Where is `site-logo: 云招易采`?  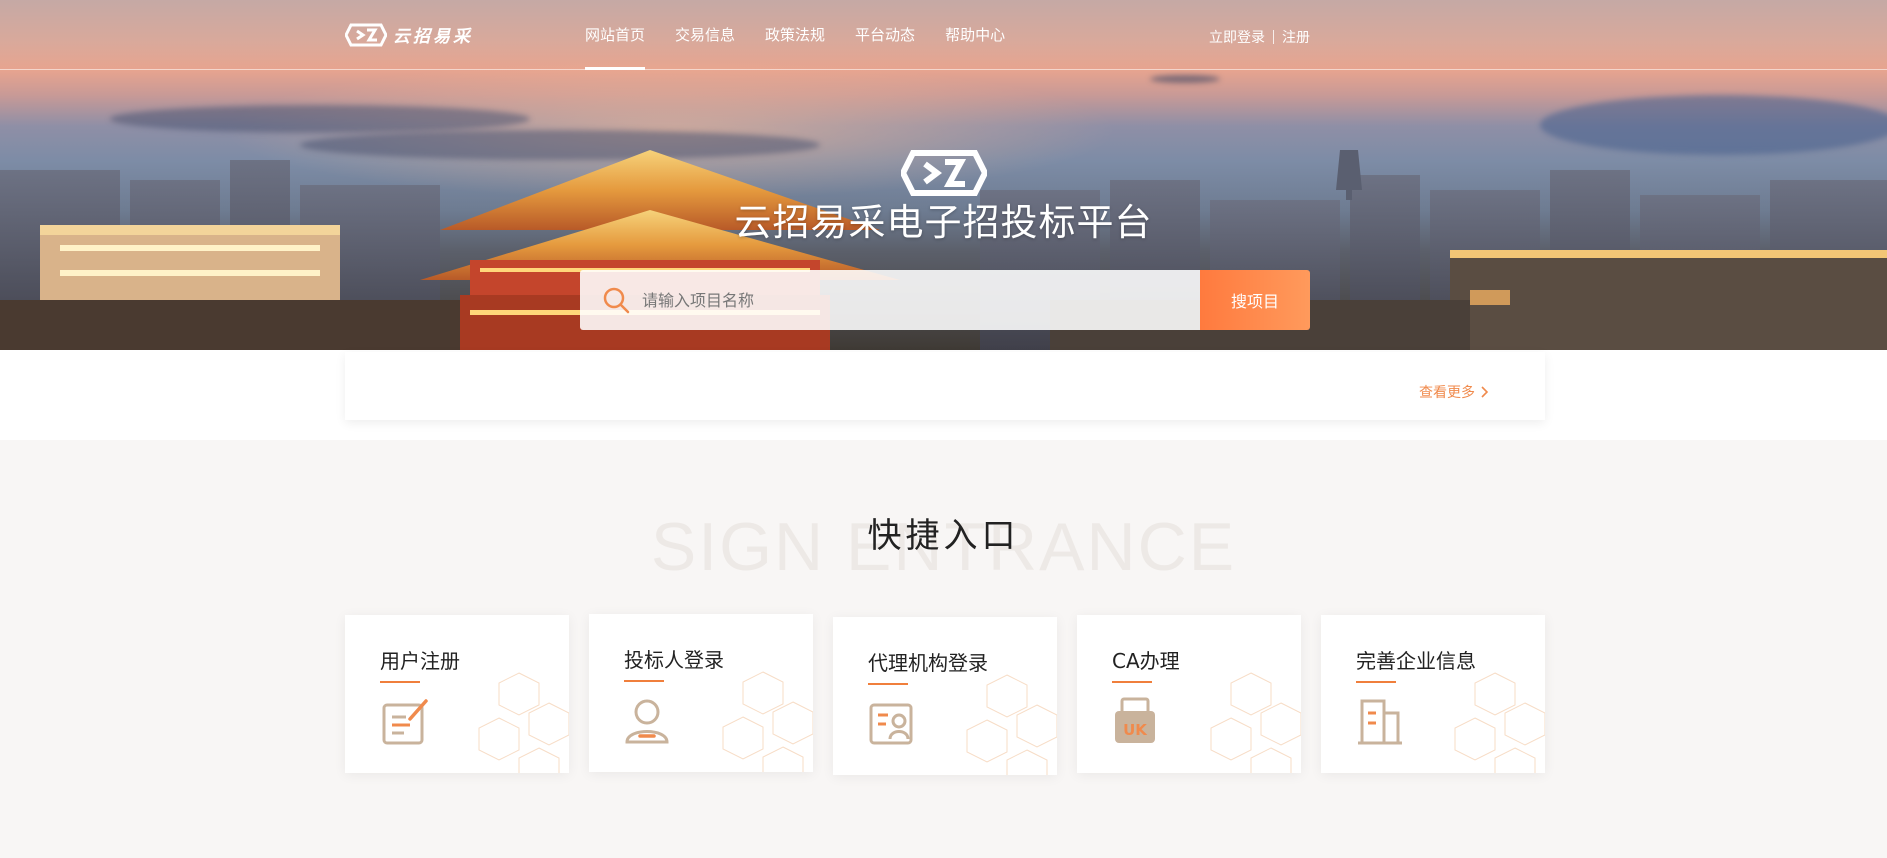
site-logo: 云招易采 is located at coordinates (409, 34).